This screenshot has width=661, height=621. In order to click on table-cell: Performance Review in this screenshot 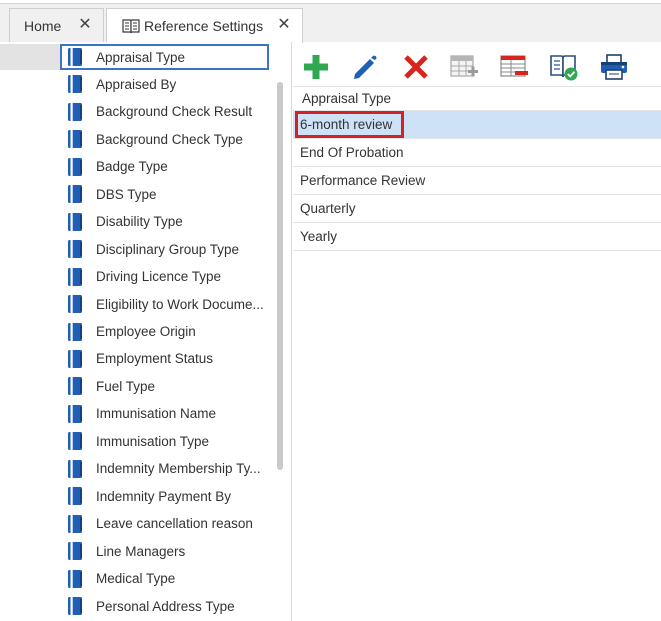, I will do `click(363, 180)`.